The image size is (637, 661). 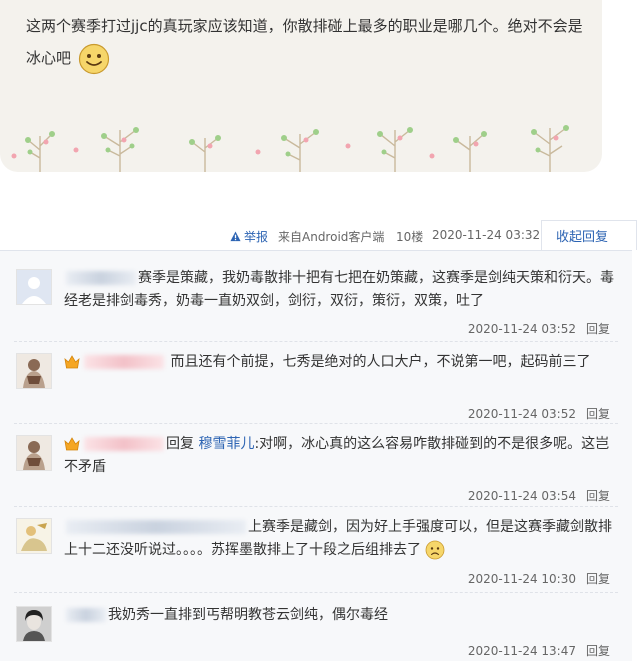 I want to click on reply-text: 而且还有个前提，七秀是绝对的人口大户，不说第一吧，起码前三了, so click(x=380, y=362).